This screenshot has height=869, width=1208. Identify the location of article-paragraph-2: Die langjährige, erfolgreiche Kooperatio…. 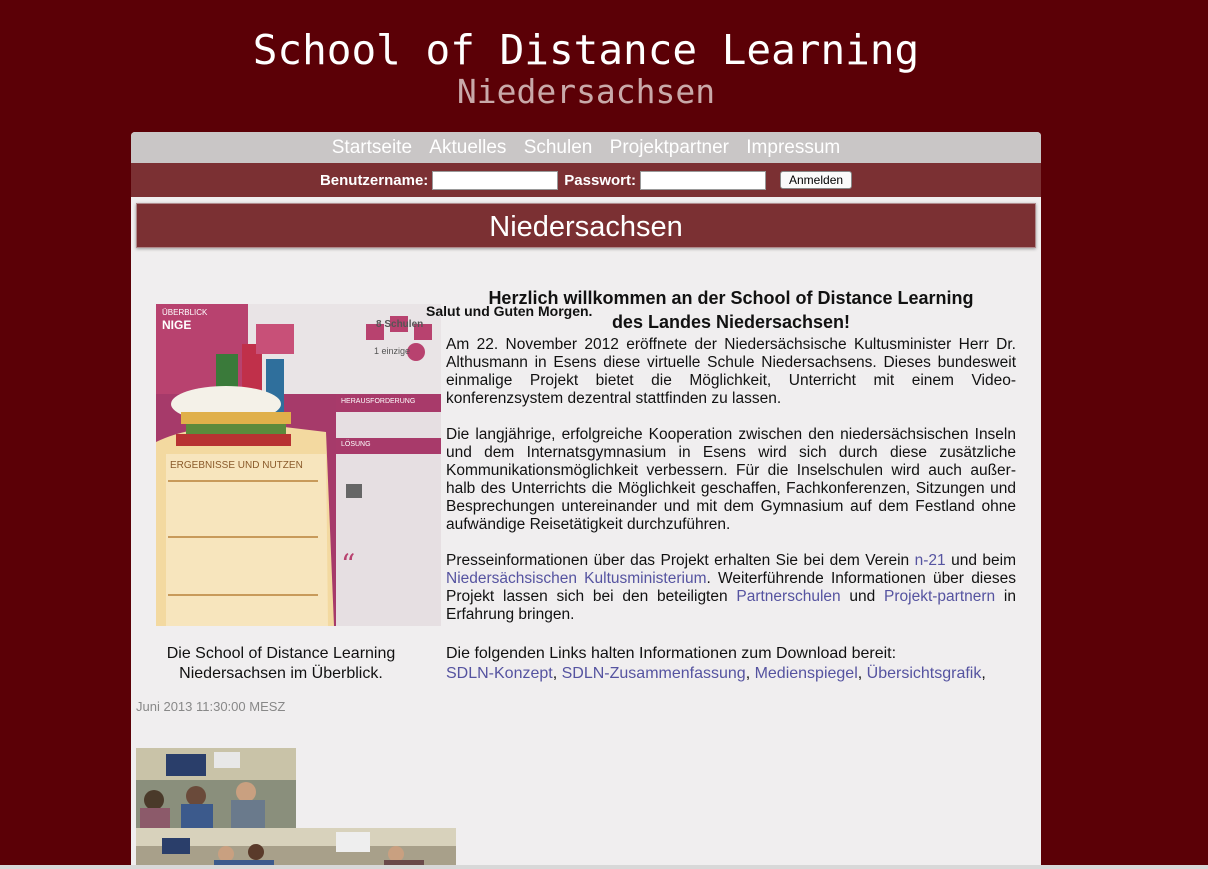
(731, 479).